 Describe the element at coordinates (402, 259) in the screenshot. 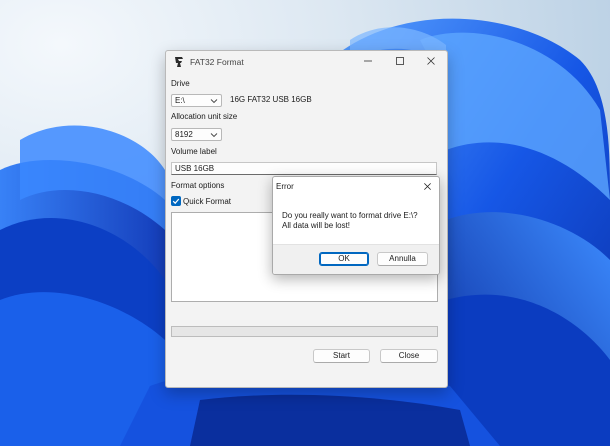

I see `annulla-button: Annulla` at that location.